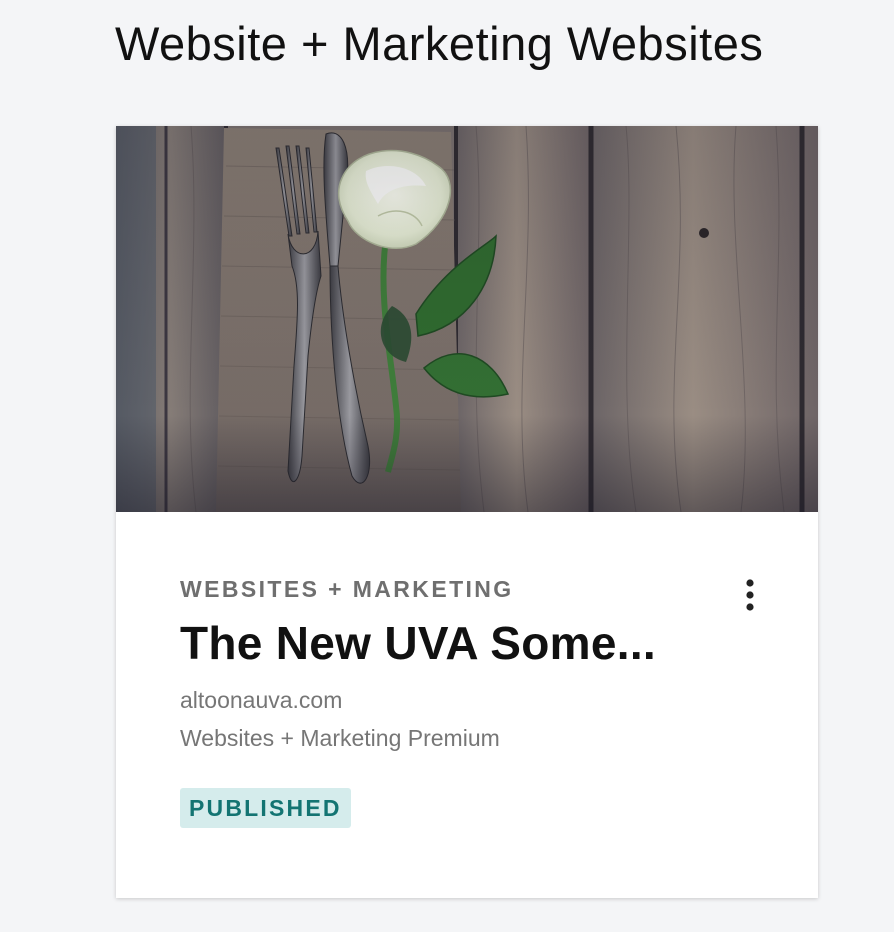 The image size is (894, 932). What do you see at coordinates (265, 808) in the screenshot?
I see `status-badge: PUBLISHED` at bounding box center [265, 808].